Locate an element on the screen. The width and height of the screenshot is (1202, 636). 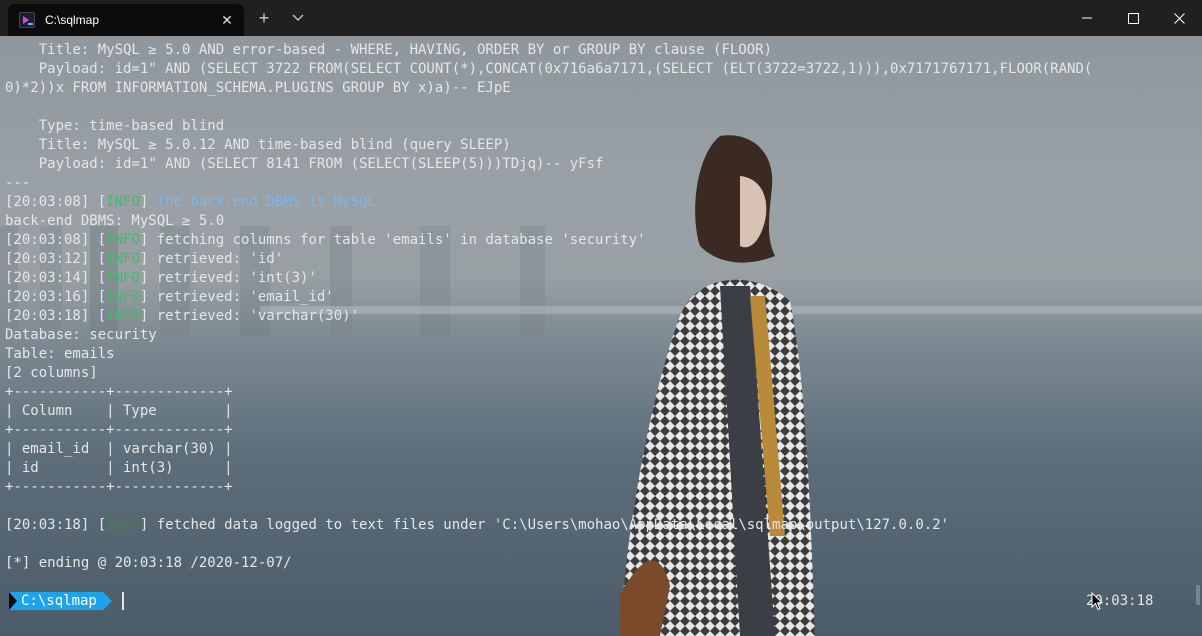
close-icon is located at coordinates (1179, 18).